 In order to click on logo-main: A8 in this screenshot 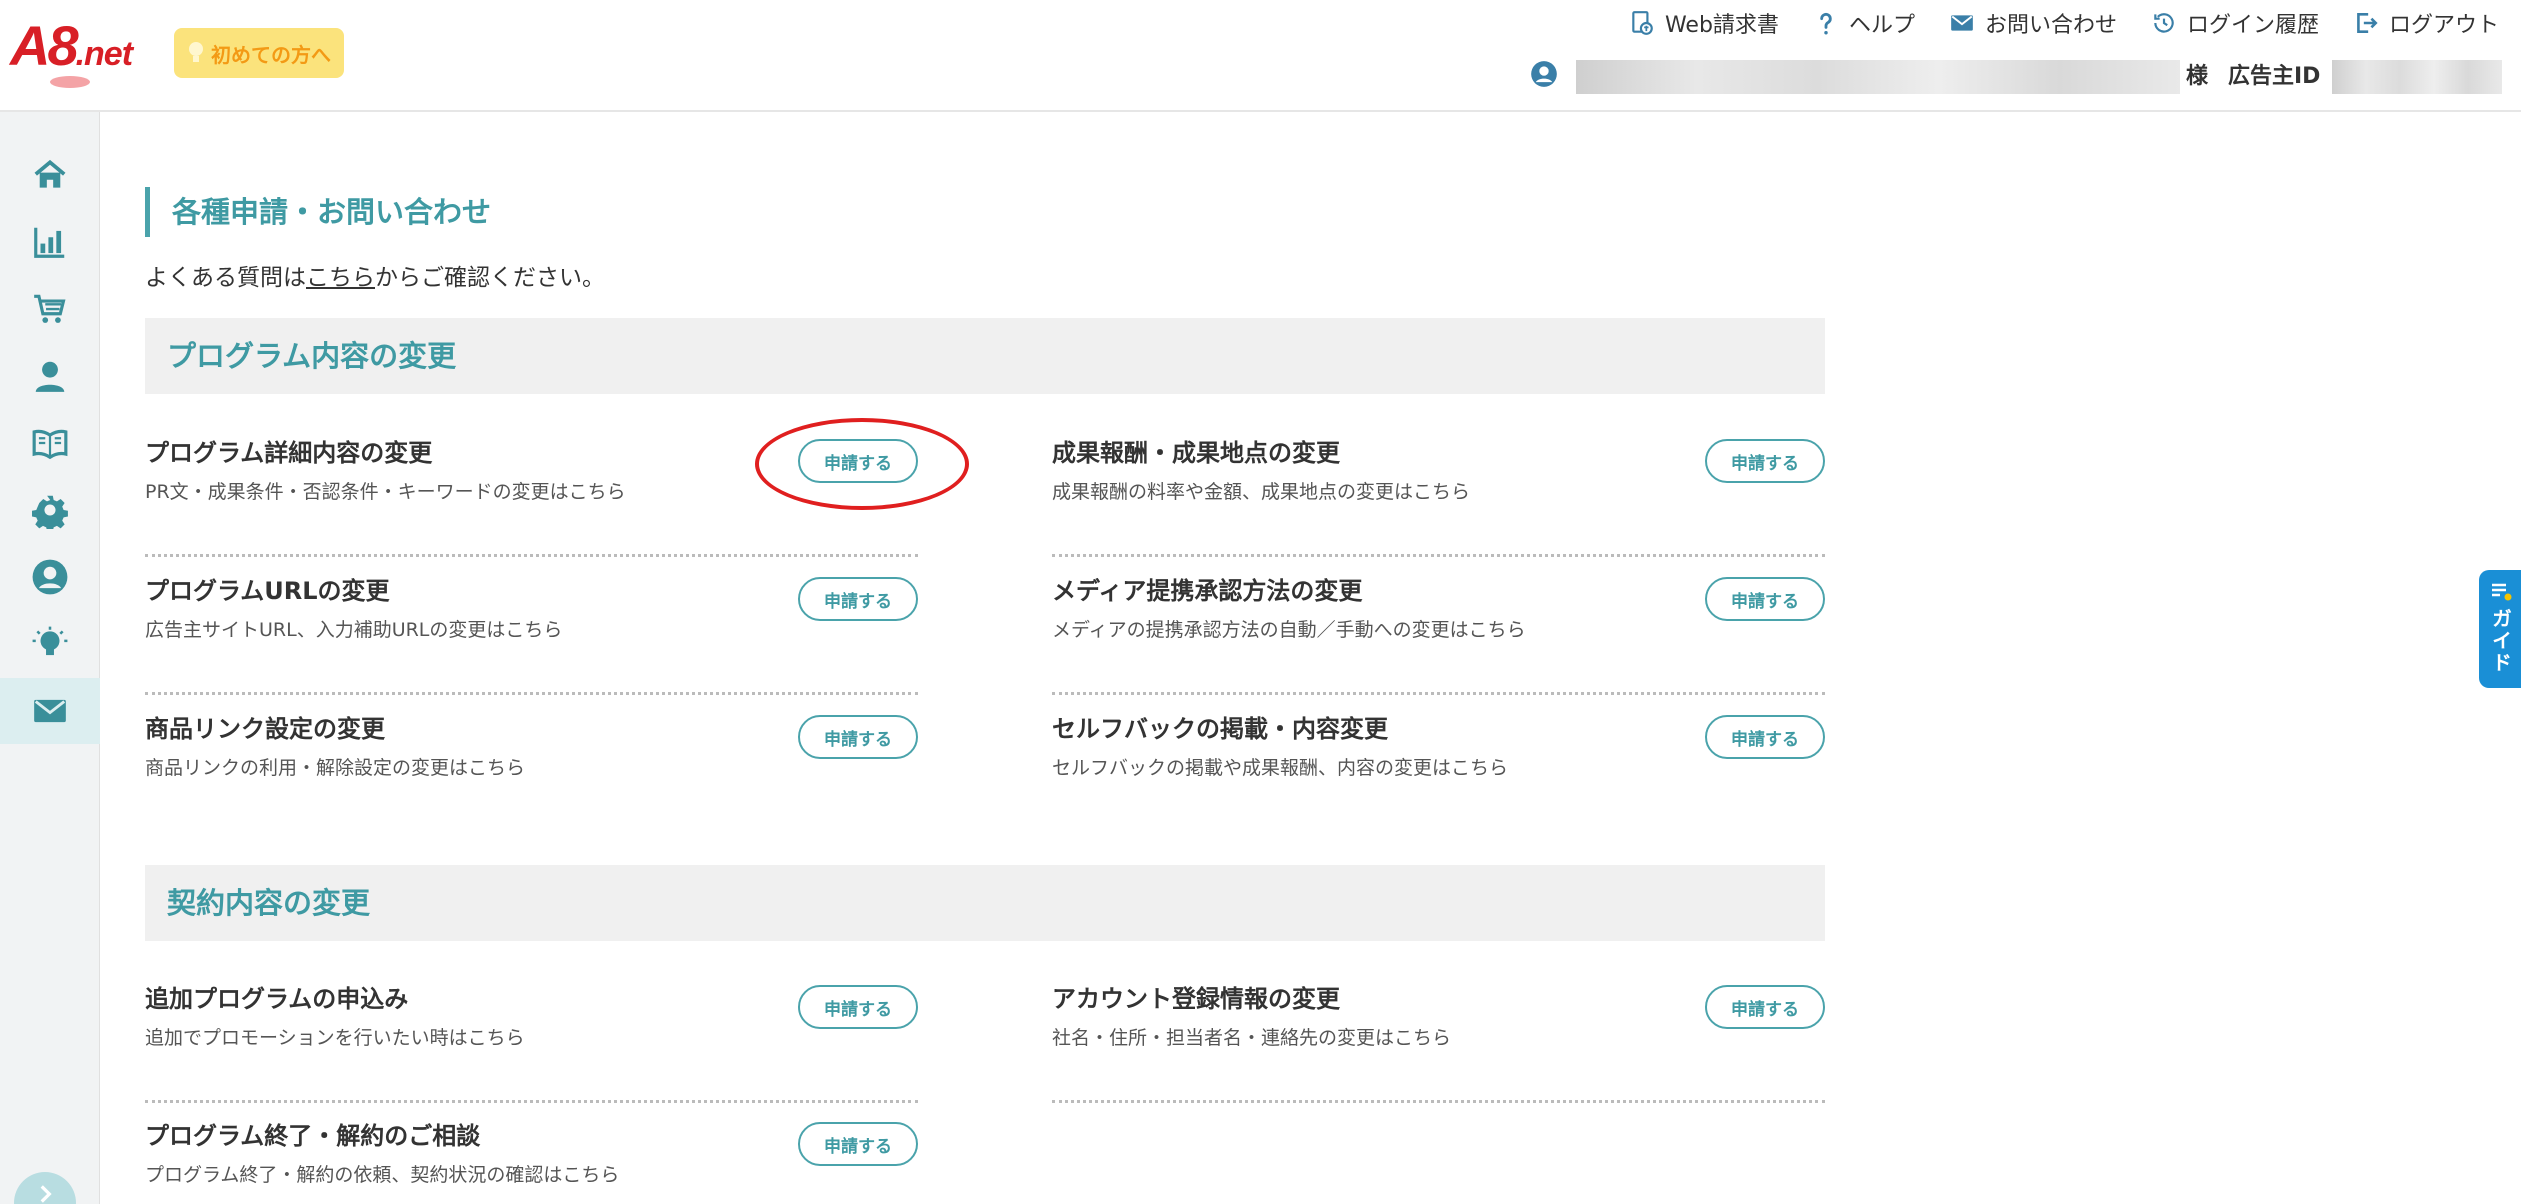, I will do `click(44, 45)`.